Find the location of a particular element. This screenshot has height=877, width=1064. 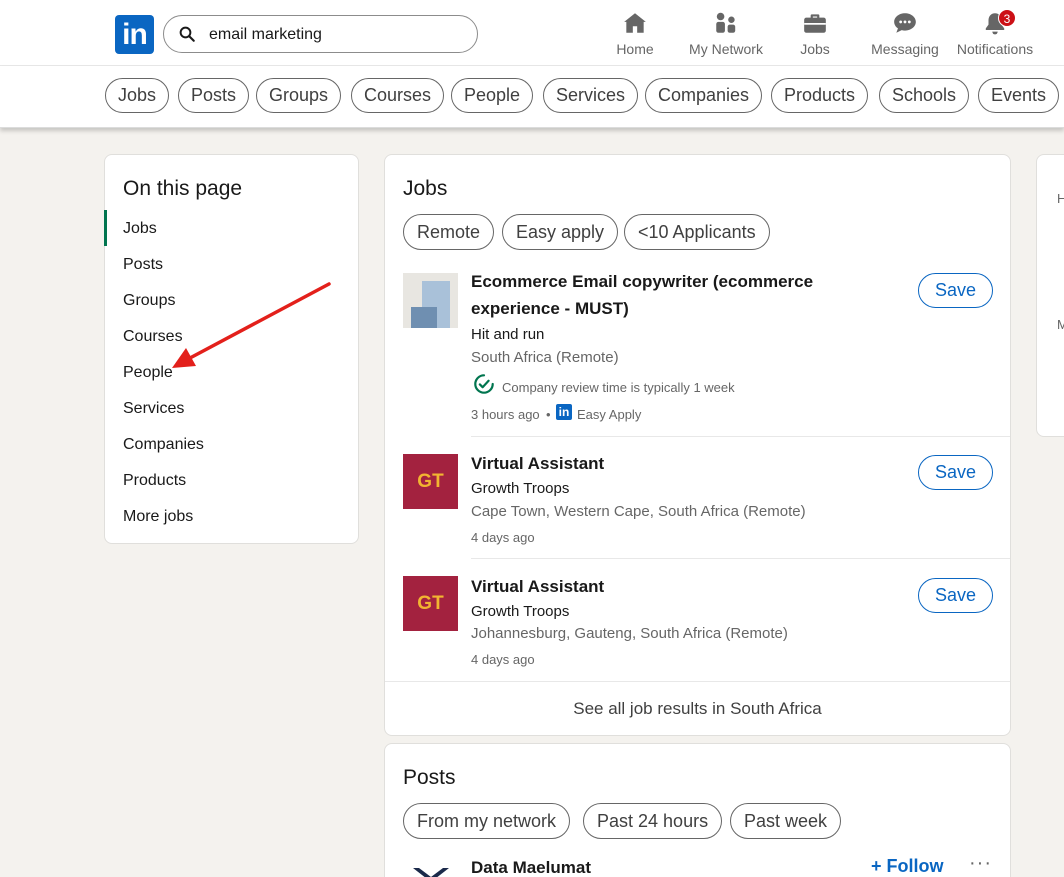

right-rail-text: H is located at coordinates (1060, 198).